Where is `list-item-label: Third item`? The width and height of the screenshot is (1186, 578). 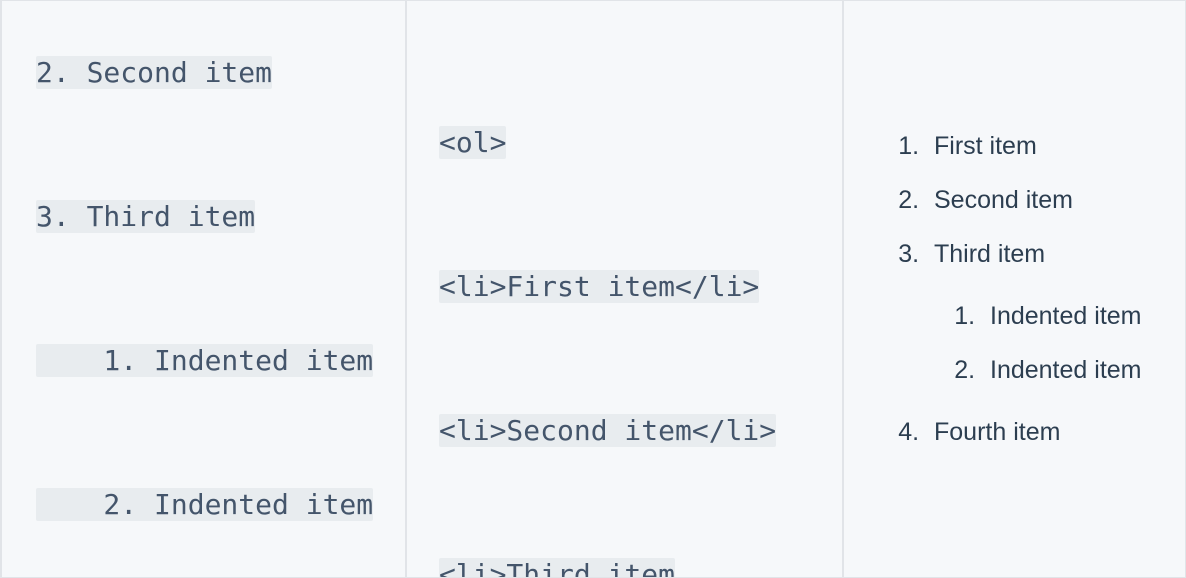 list-item-label: Third item is located at coordinates (990, 254).